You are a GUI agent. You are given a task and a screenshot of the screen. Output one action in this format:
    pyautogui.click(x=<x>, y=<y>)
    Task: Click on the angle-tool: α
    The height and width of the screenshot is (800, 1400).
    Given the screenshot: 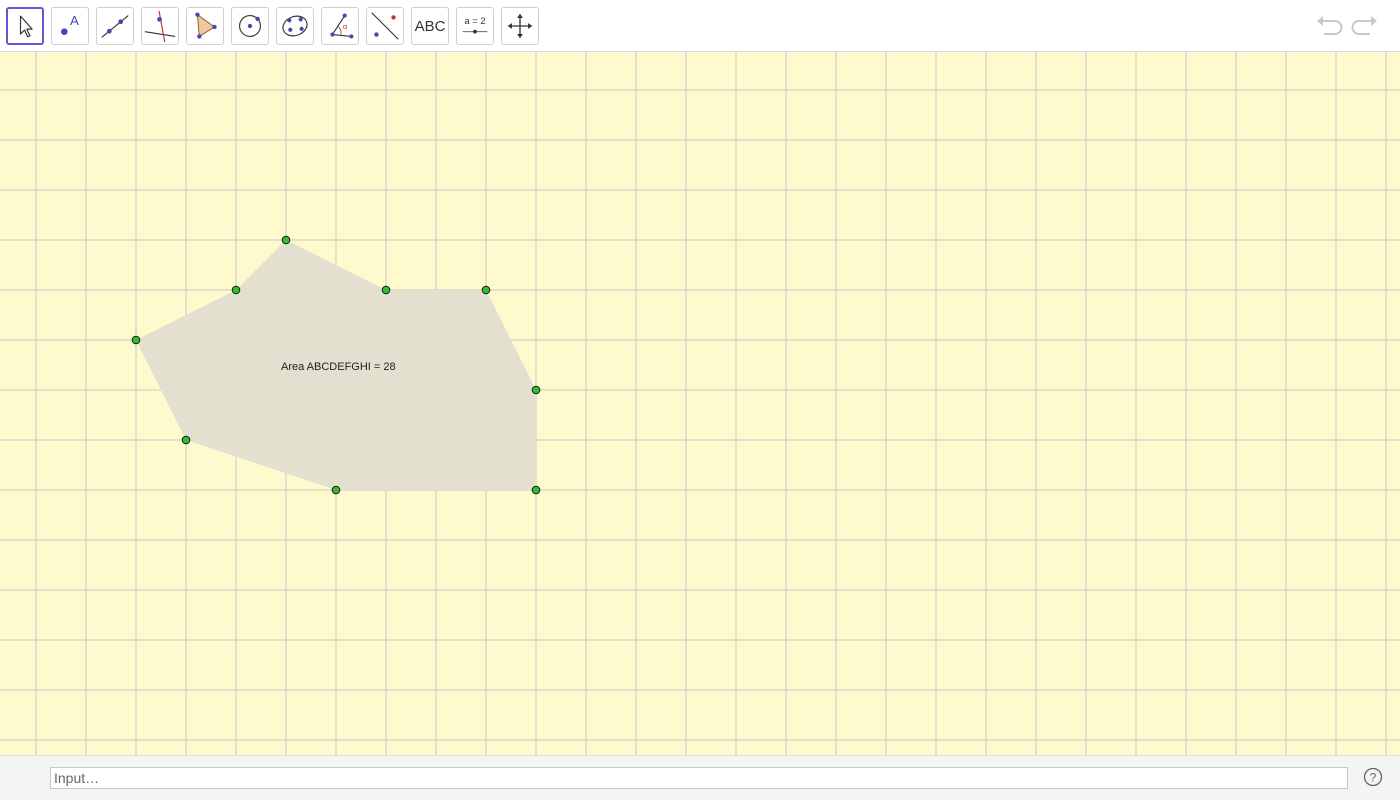 What is the action you would take?
    pyautogui.click(x=340, y=26)
    